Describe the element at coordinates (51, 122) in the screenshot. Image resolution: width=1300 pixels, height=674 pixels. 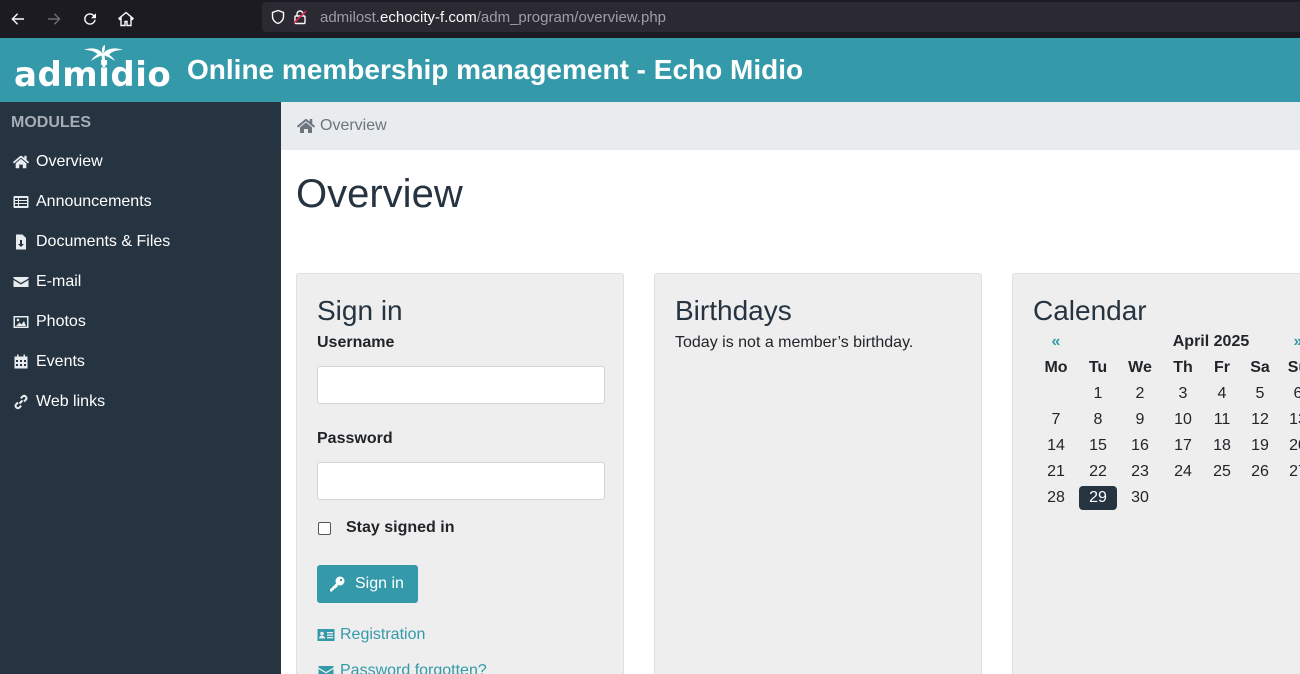
I see `sidebar-heading: MODULES` at that location.